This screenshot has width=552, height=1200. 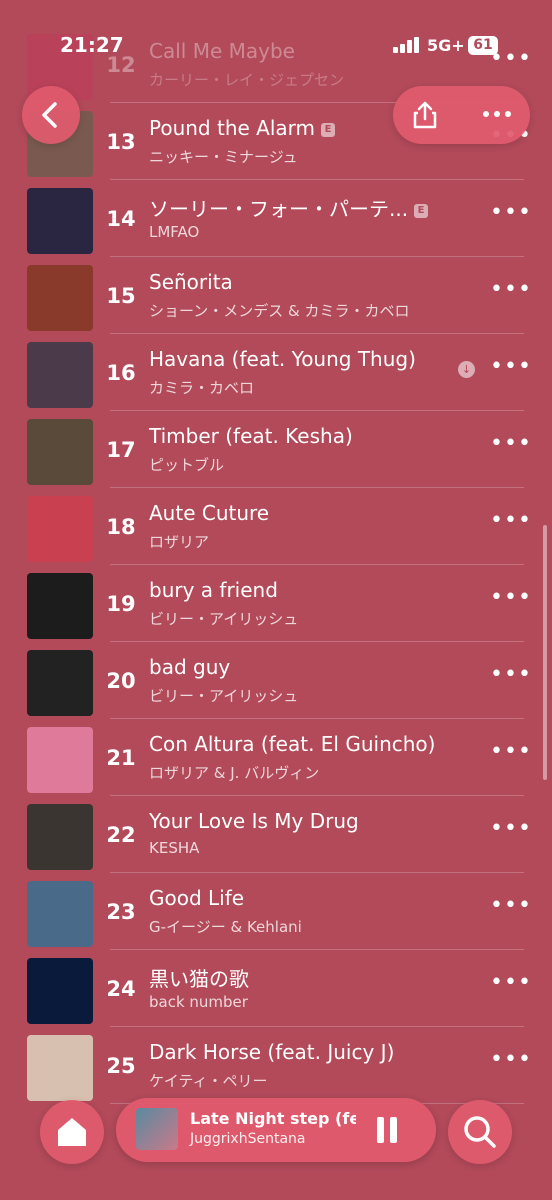 I want to click on track-artist: ロザリア, so click(x=179, y=542).